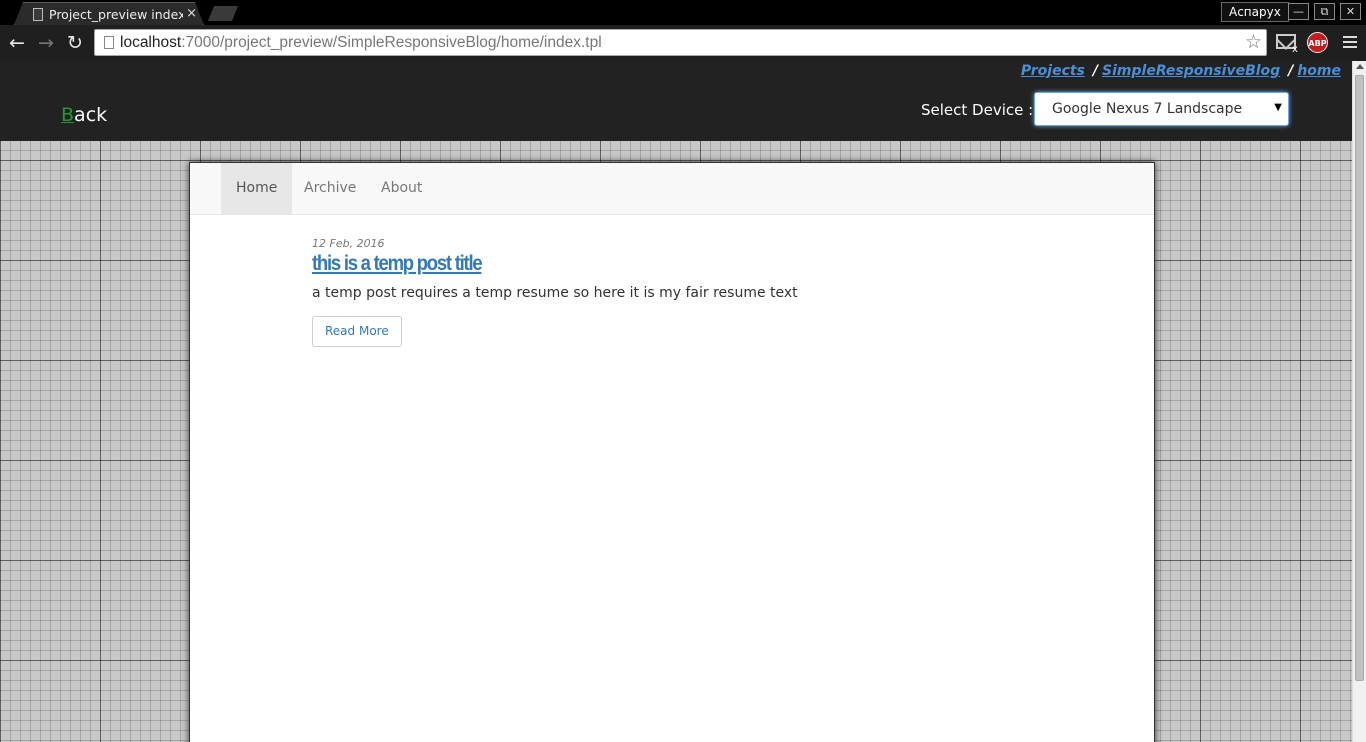 This screenshot has height=742, width=1366. Describe the element at coordinates (191, 13) in the screenshot. I see `tab-close-icon: ×` at that location.